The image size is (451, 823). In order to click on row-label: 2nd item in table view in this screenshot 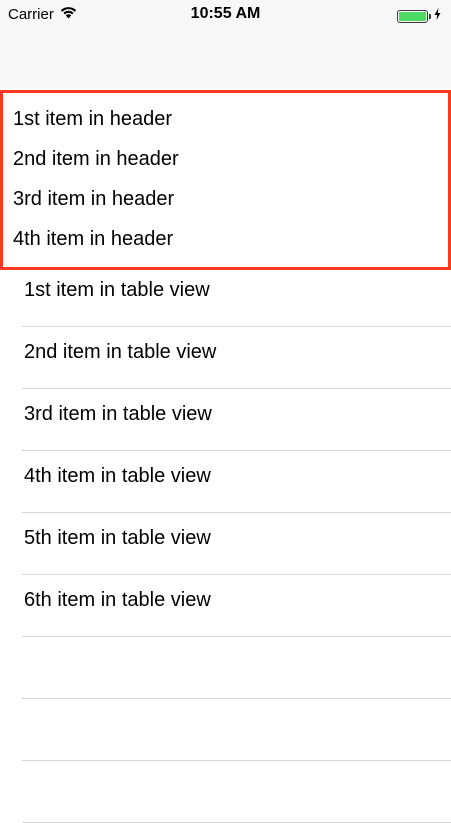, I will do `click(120, 352)`.